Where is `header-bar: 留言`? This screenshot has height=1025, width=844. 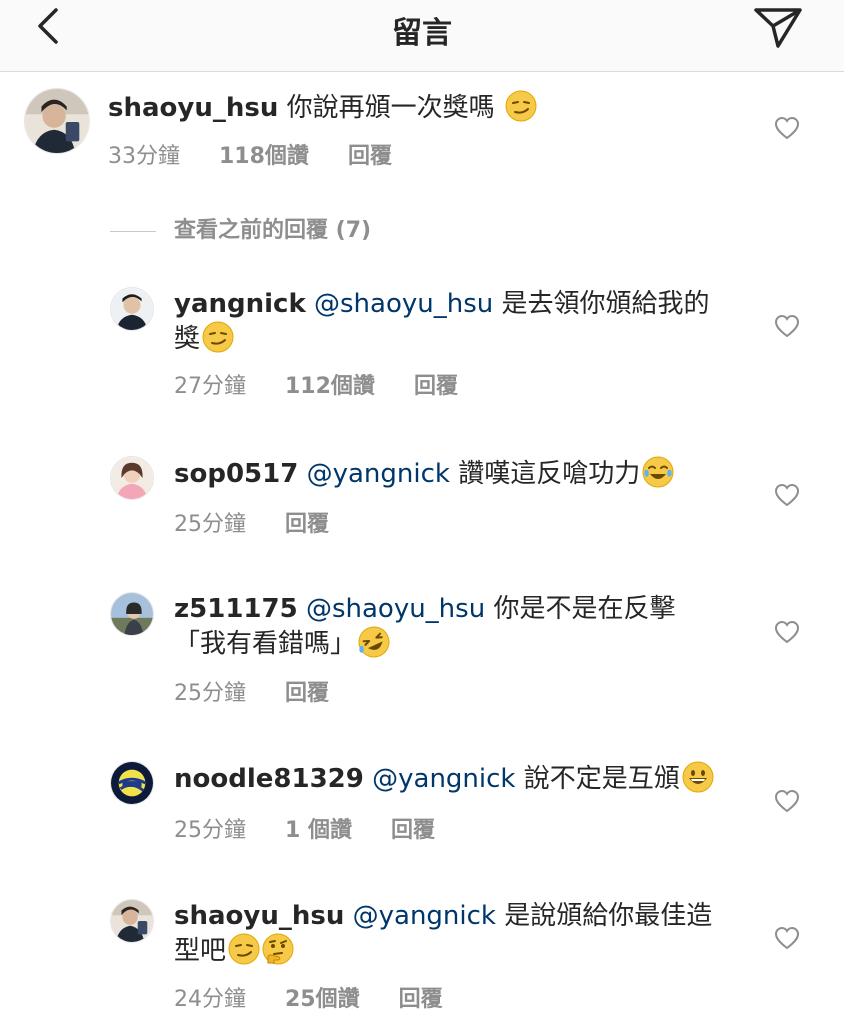
header-bar: 留言 is located at coordinates (422, 36).